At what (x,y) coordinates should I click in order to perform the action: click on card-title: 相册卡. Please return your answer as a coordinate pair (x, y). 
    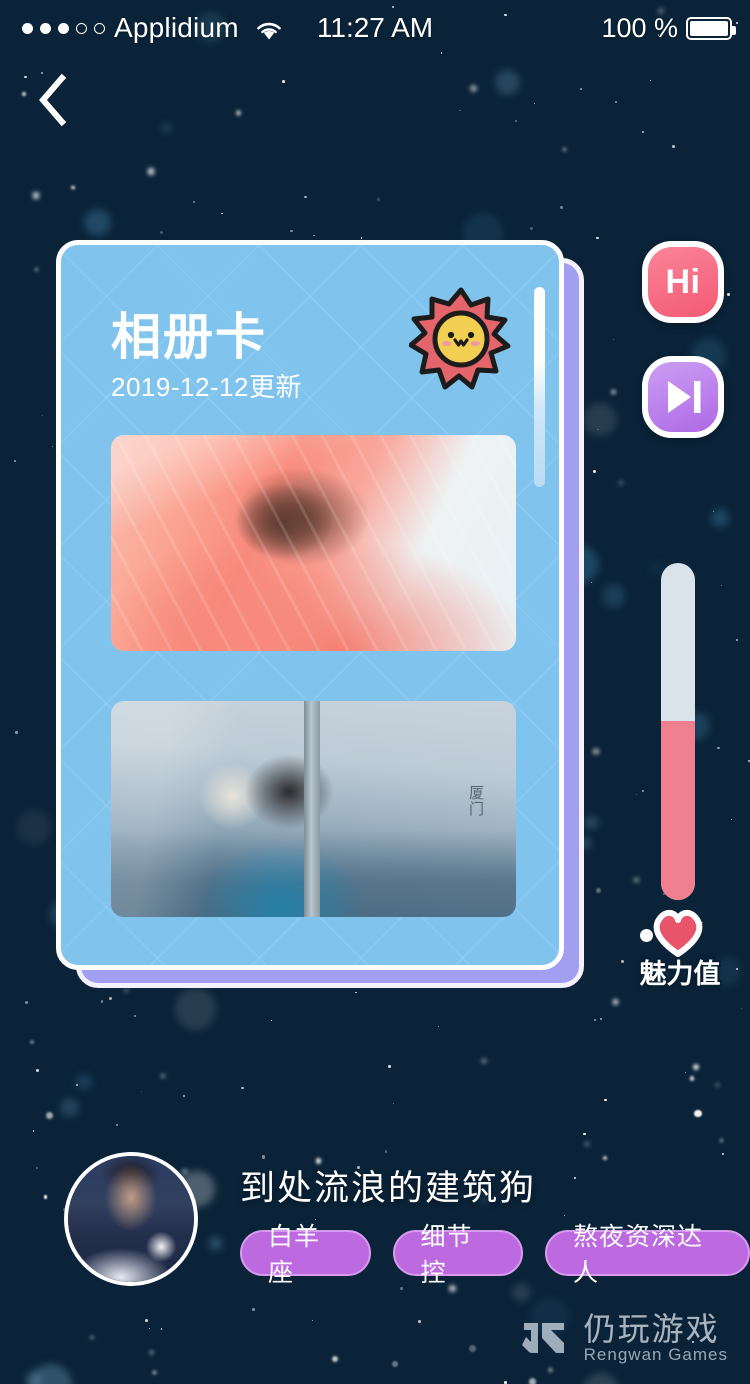
    Looking at the image, I should click on (189, 337).